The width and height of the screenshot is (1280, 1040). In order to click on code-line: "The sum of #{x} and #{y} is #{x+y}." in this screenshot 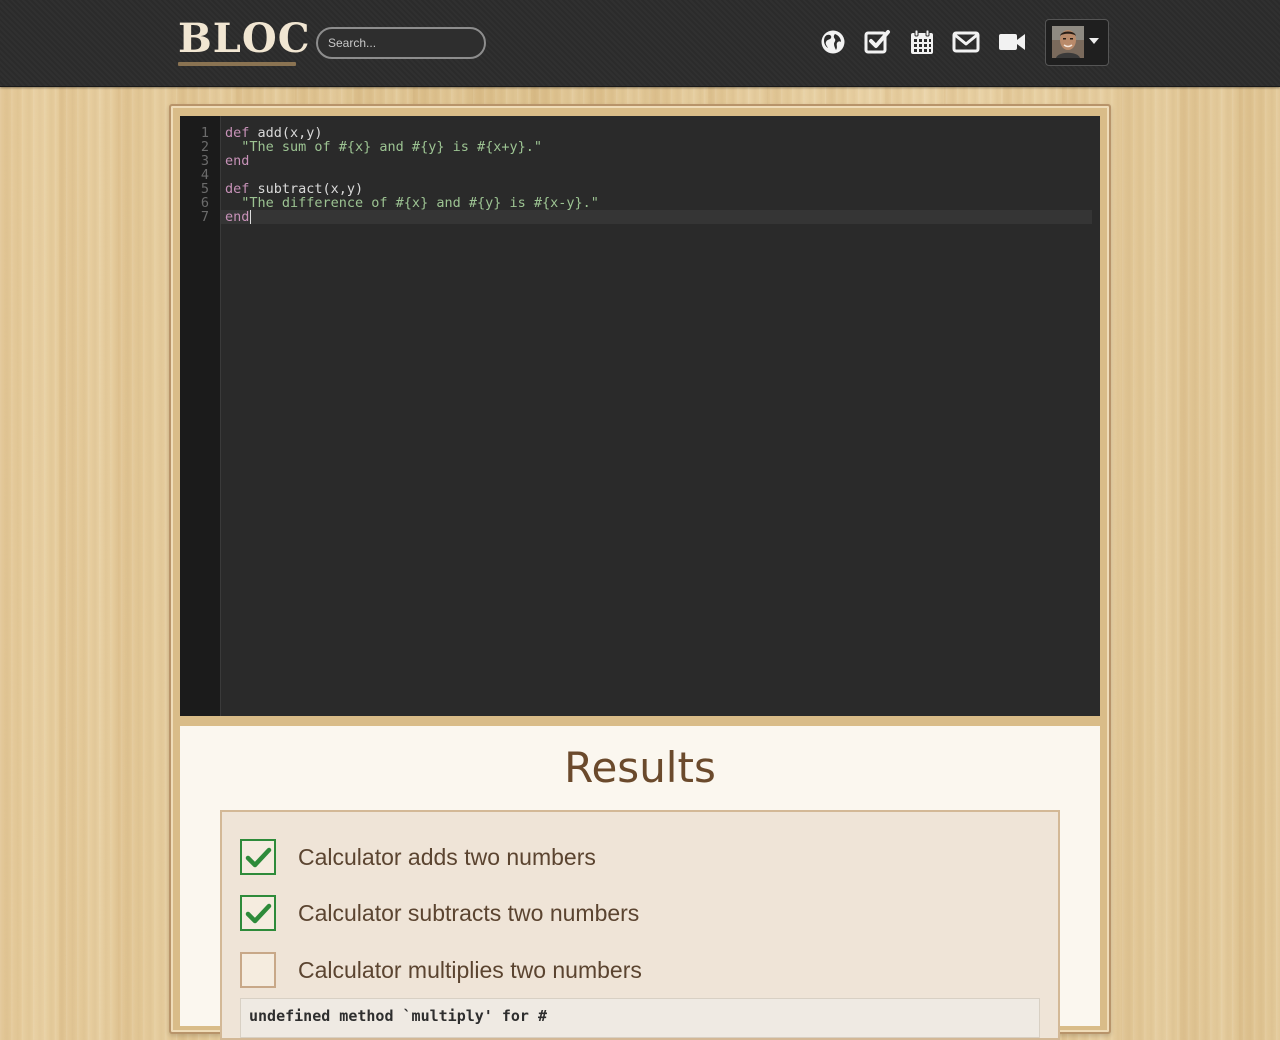, I will do `click(383, 147)`.